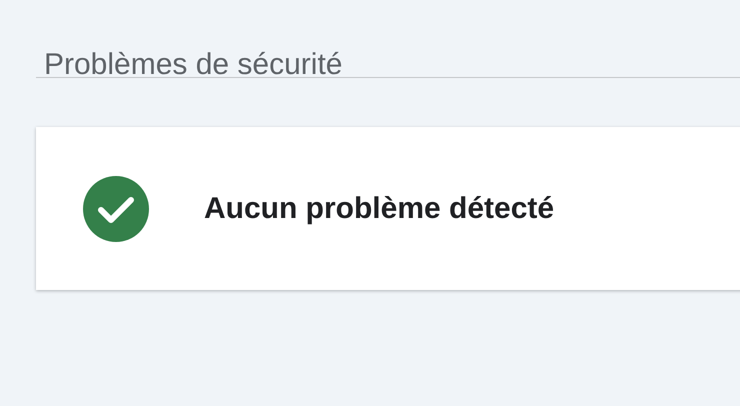  What do you see at coordinates (193, 62) in the screenshot?
I see `section-title: Problèmes de sécurité` at bounding box center [193, 62].